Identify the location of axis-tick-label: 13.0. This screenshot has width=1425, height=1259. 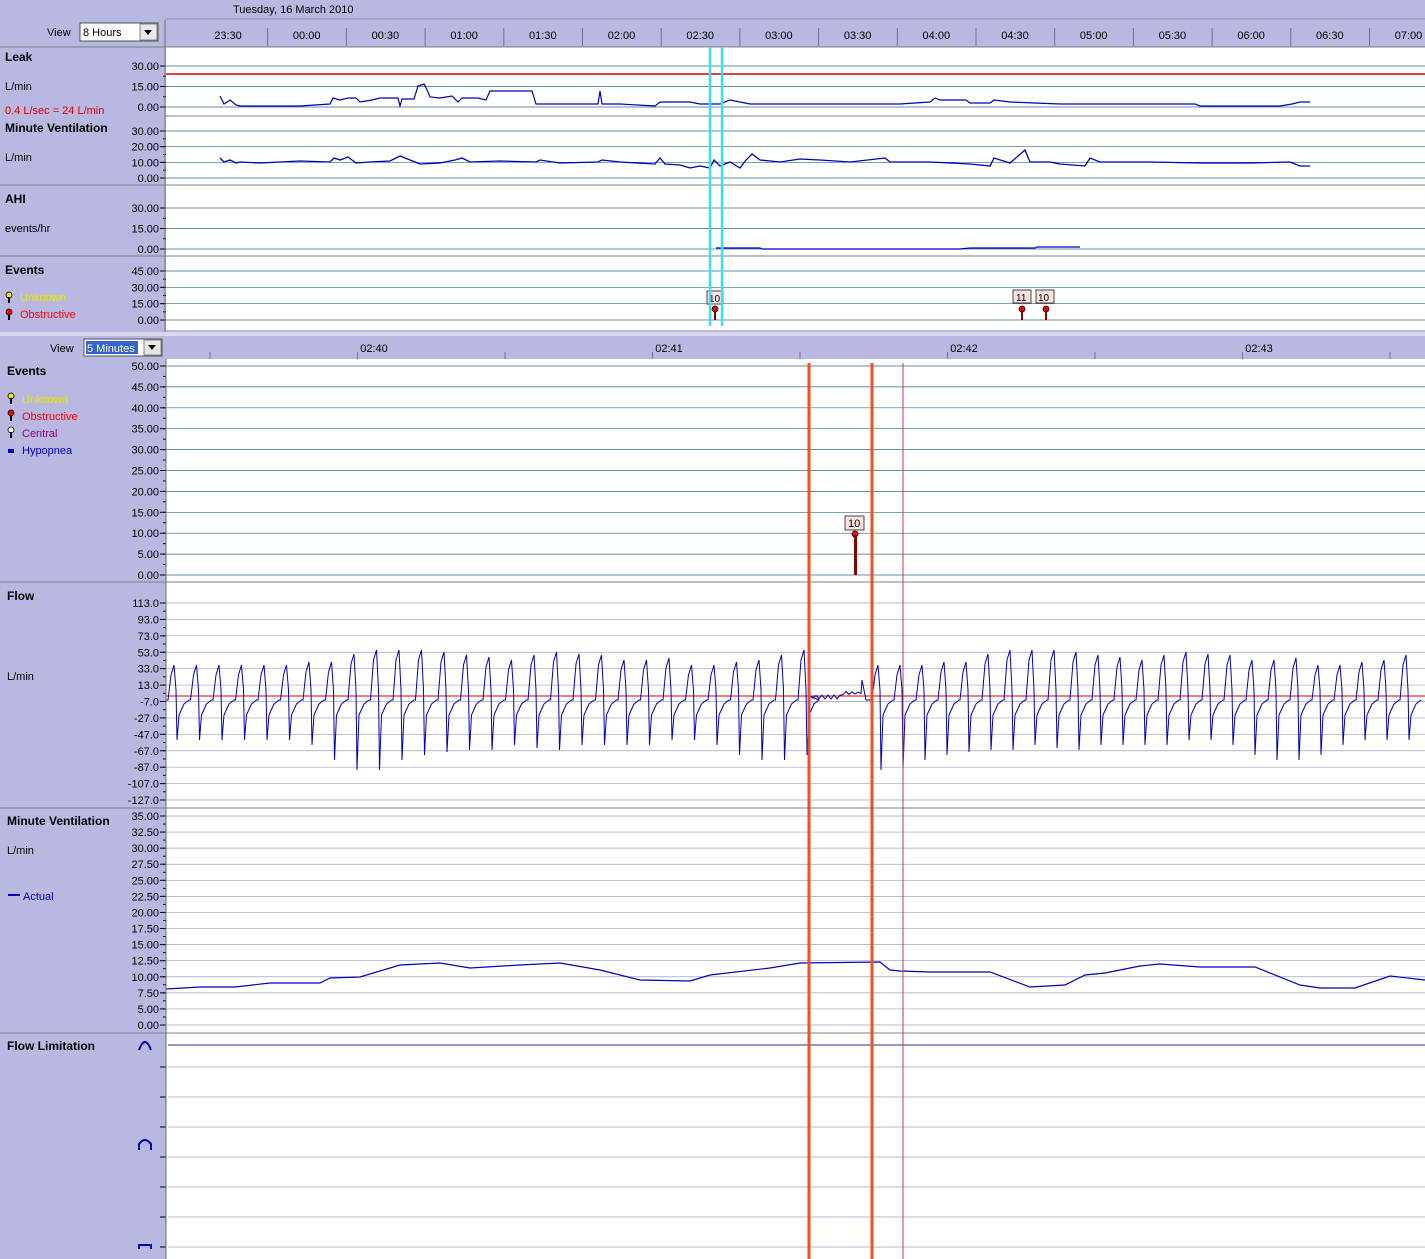
(148, 686).